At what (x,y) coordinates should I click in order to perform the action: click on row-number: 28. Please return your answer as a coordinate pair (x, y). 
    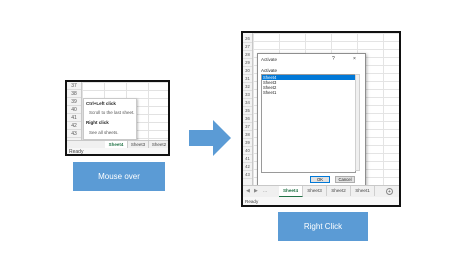
    Looking at the image, I should click on (247, 55).